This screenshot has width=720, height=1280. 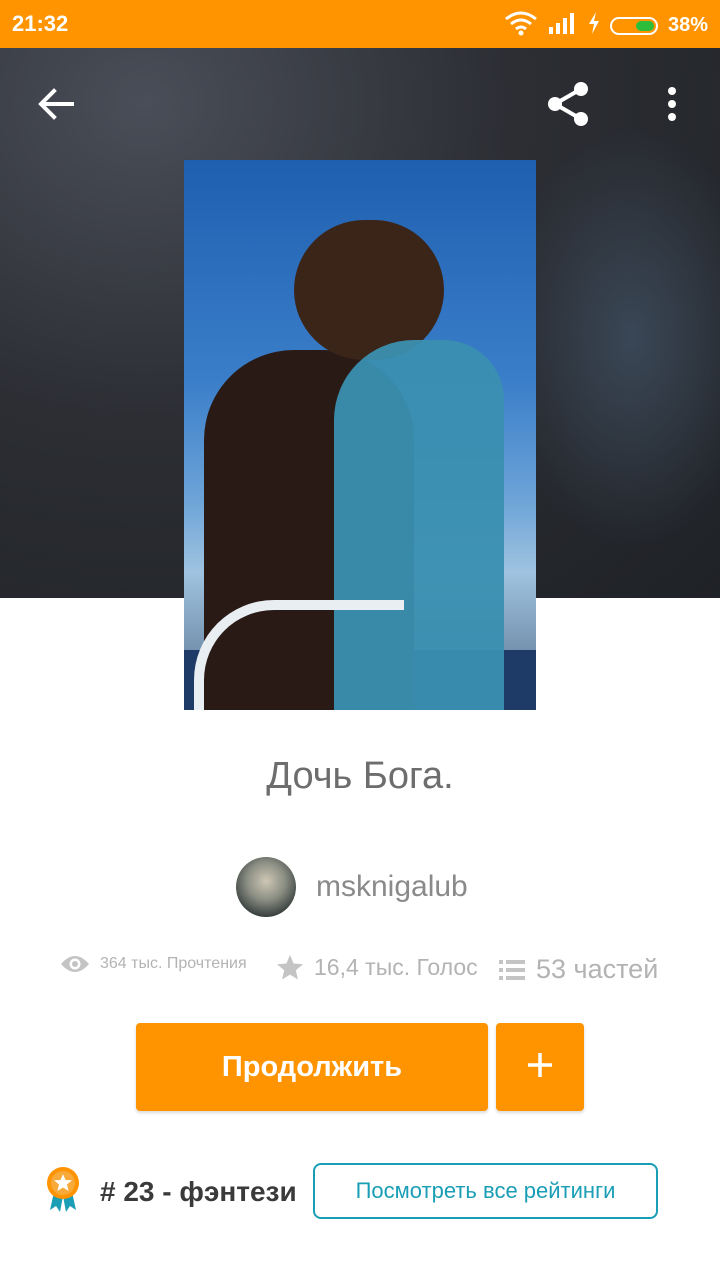 What do you see at coordinates (633, 25) in the screenshot?
I see `battery-icon` at bounding box center [633, 25].